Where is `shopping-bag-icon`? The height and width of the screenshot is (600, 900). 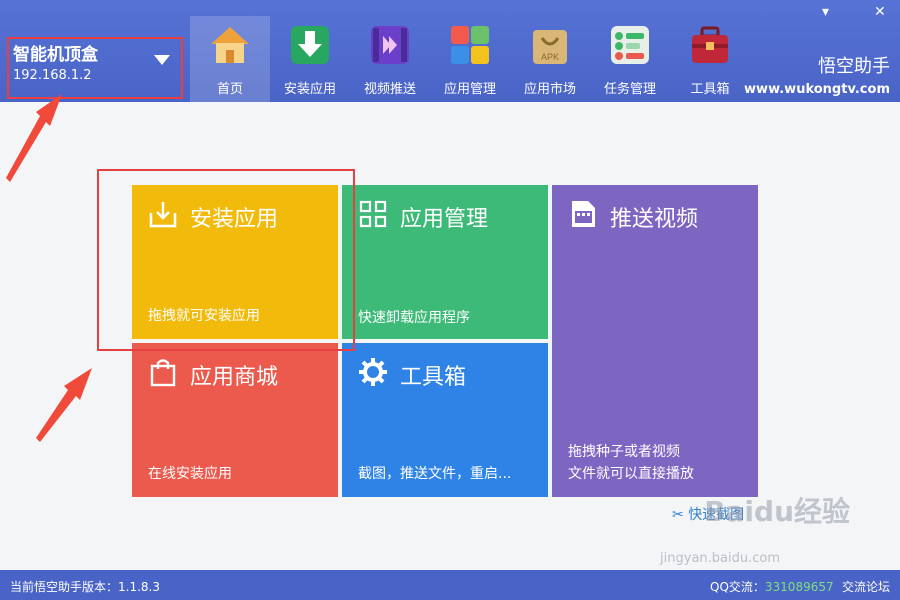 shopping-bag-icon is located at coordinates (163, 373).